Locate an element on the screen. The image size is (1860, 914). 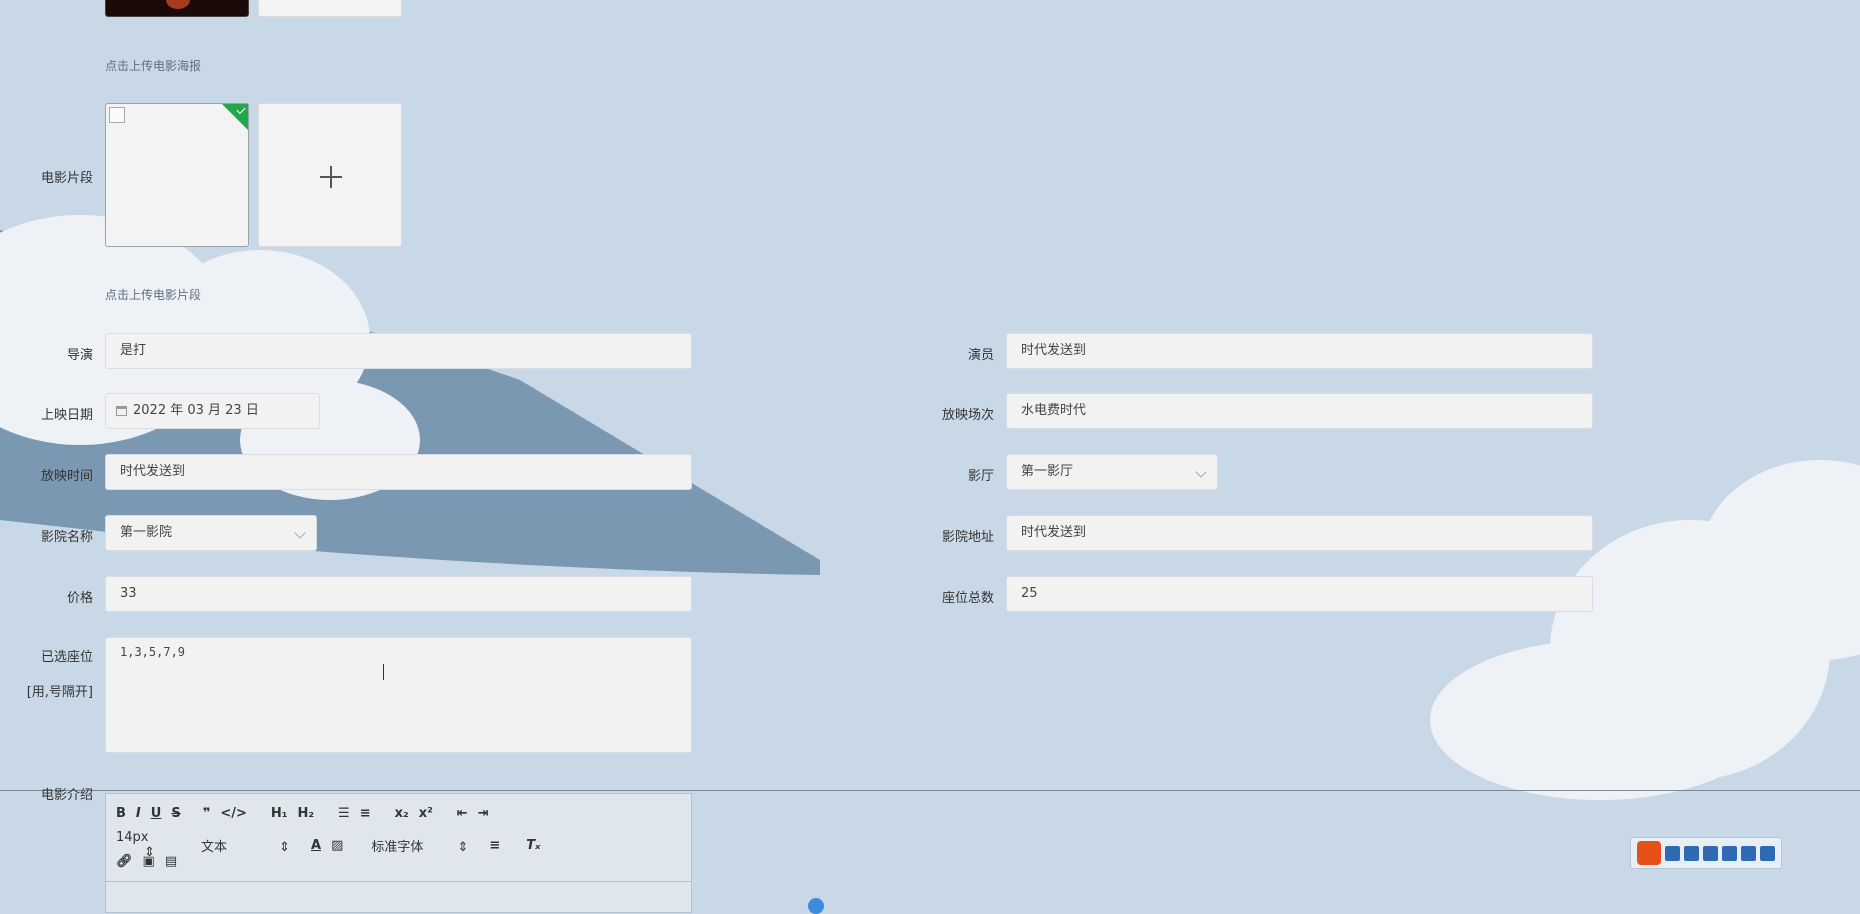
plus-icon-vertical is located at coordinates (331, 177).